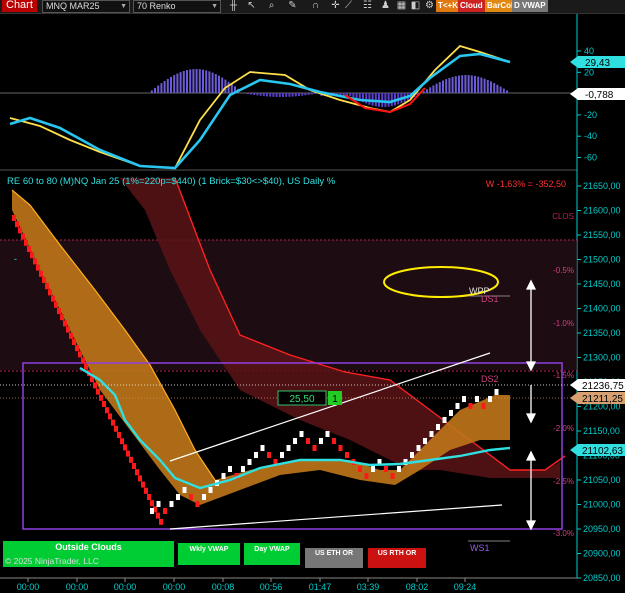  I want to click on time-tick-label: 00:08, so click(223, 587).